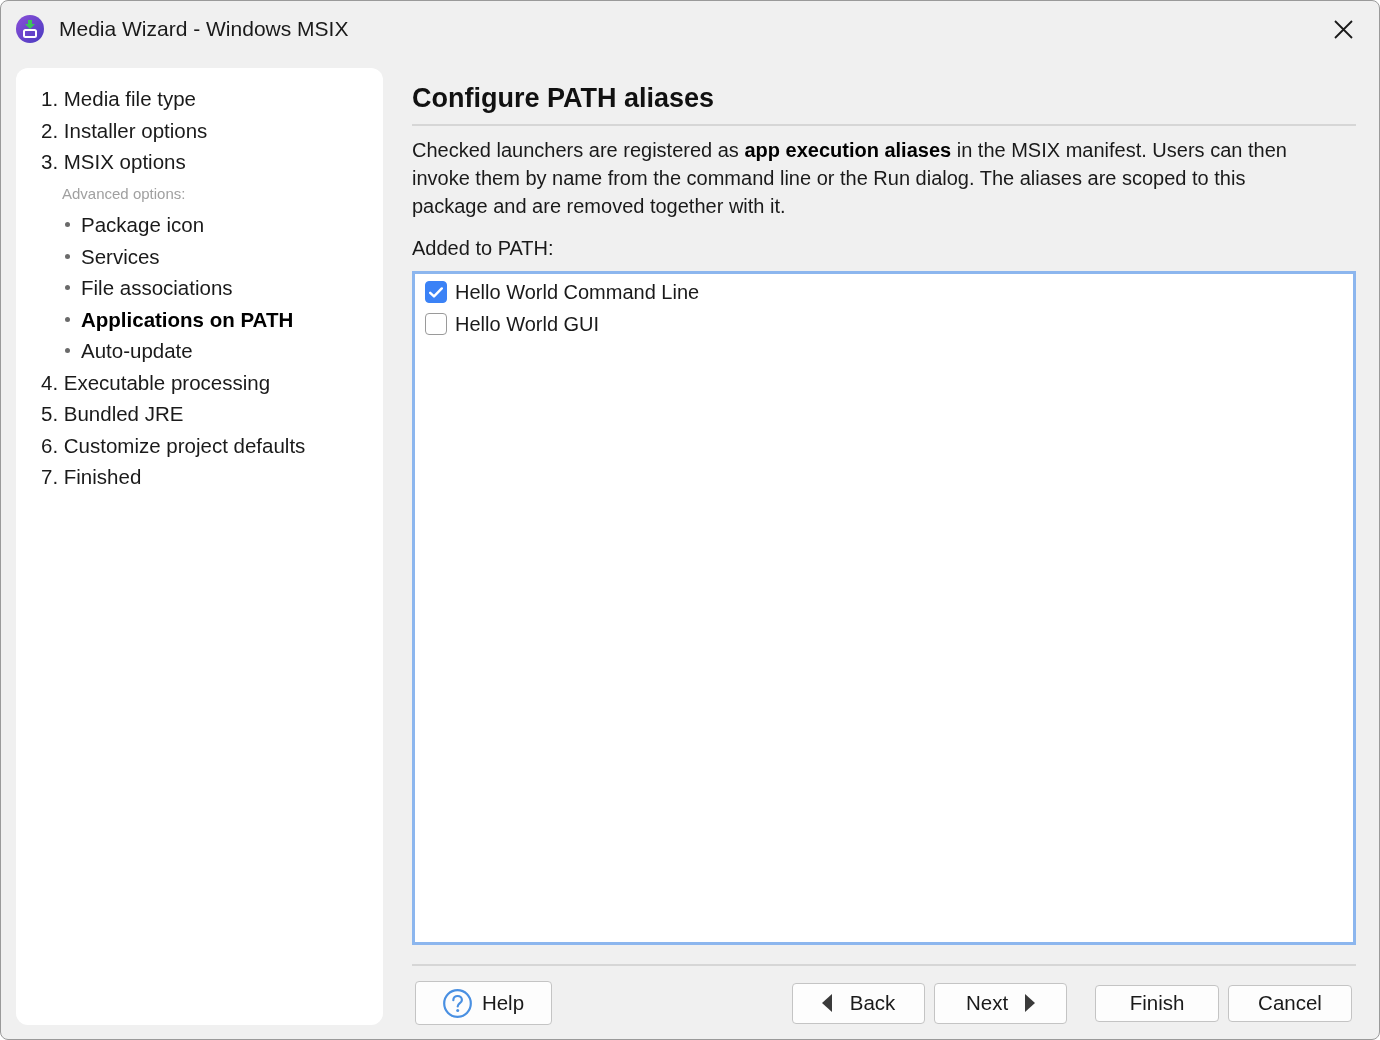 The height and width of the screenshot is (1040, 1380). Describe the element at coordinates (527, 324) in the screenshot. I see `launcher-label: Hello World GUI` at that location.